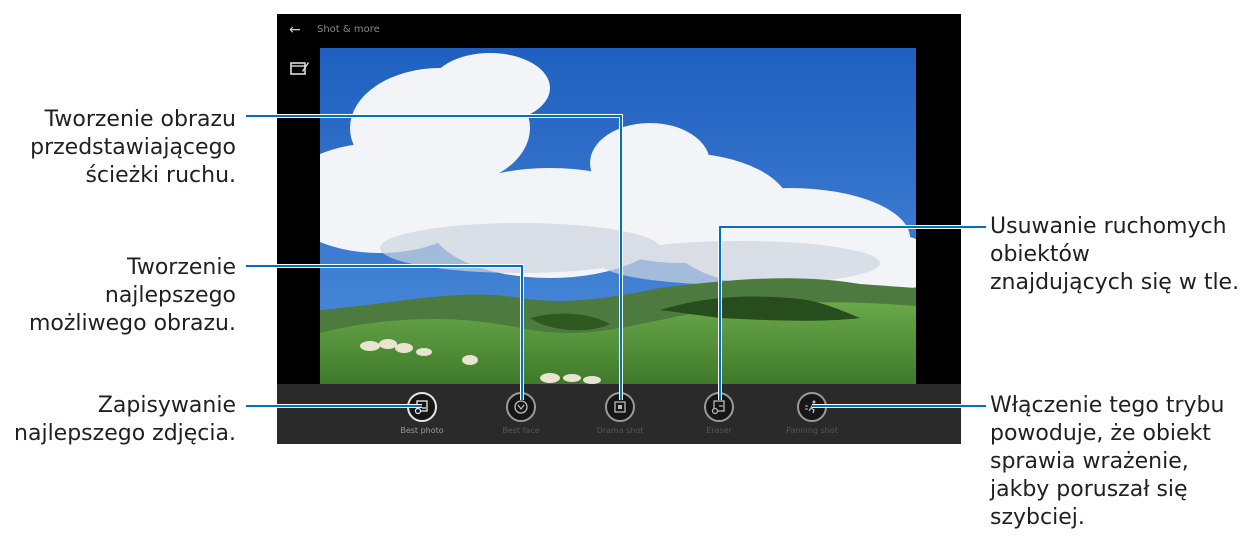  I want to click on annotation-line: najlepszego, so click(170, 295).